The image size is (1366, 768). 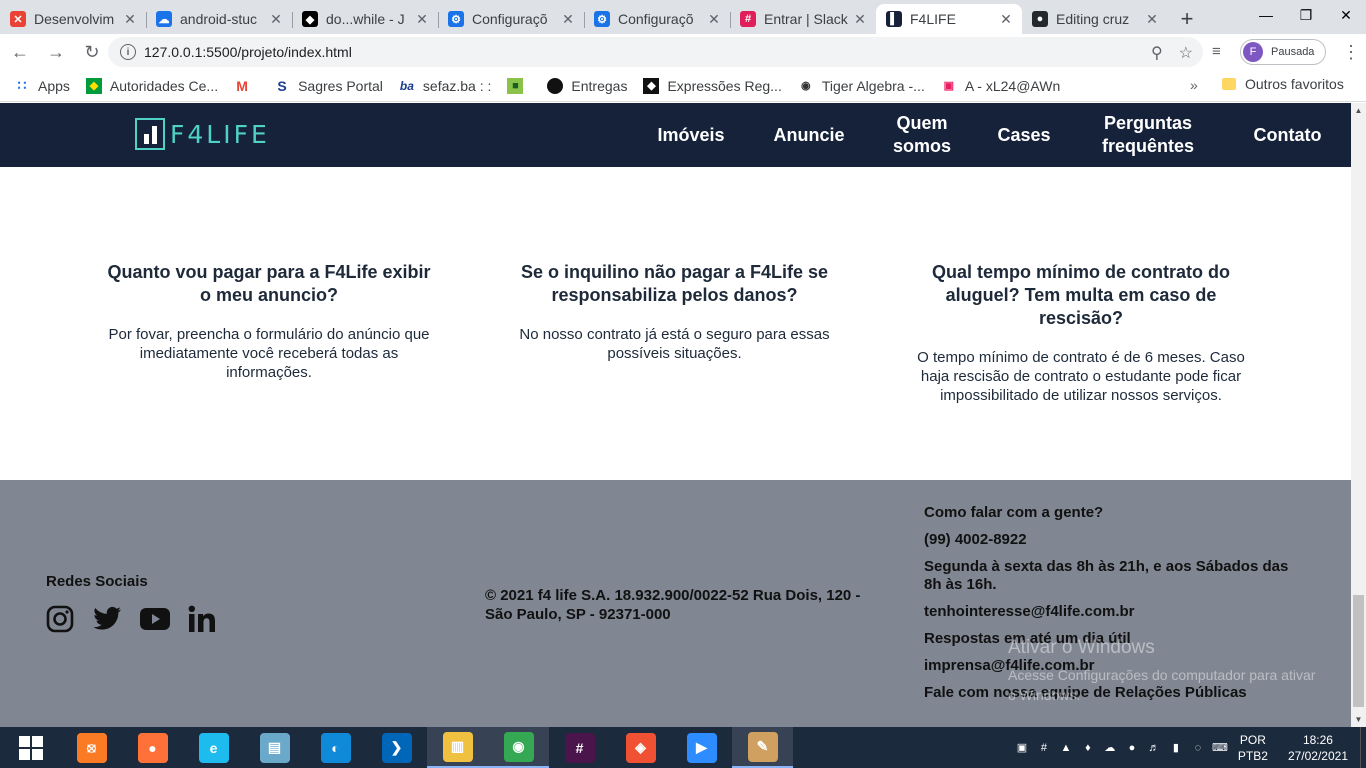 What do you see at coordinates (922, 135) in the screenshot?
I see `nav-link: Quem somos` at bounding box center [922, 135].